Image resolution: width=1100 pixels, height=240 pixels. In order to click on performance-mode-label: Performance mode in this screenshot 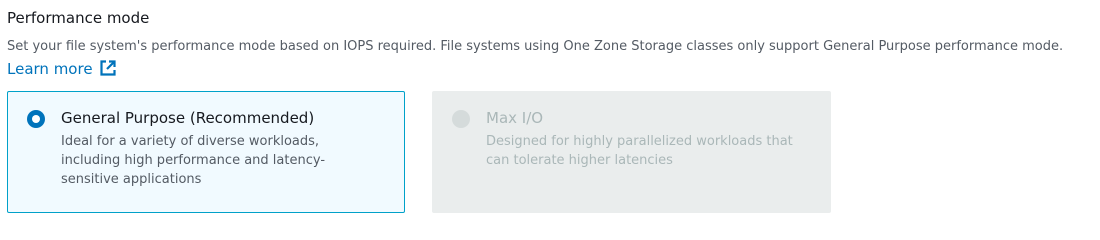, I will do `click(78, 18)`.